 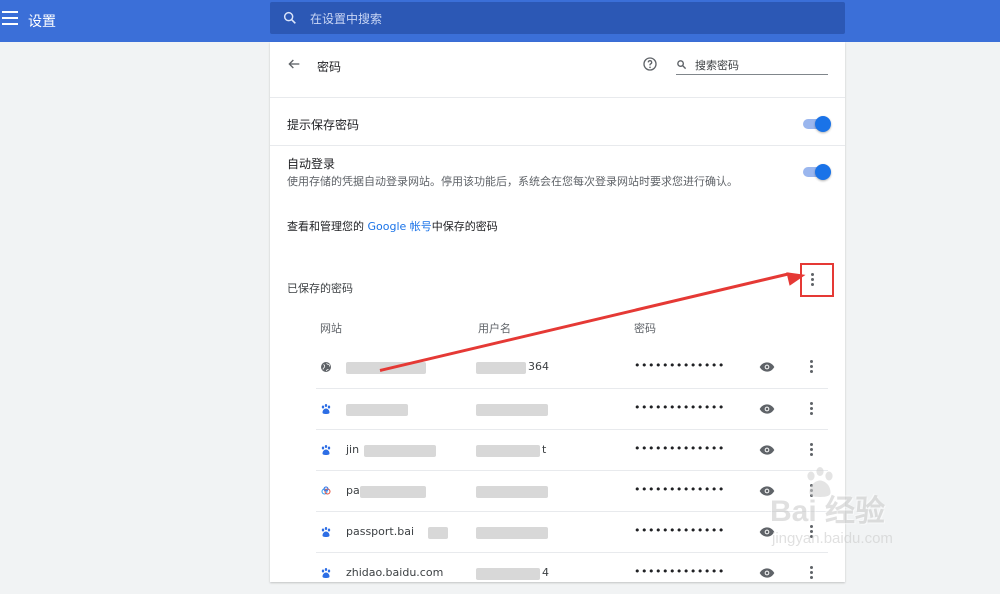 I want to click on watermark-text: Bai 经验, so click(x=828, y=511).